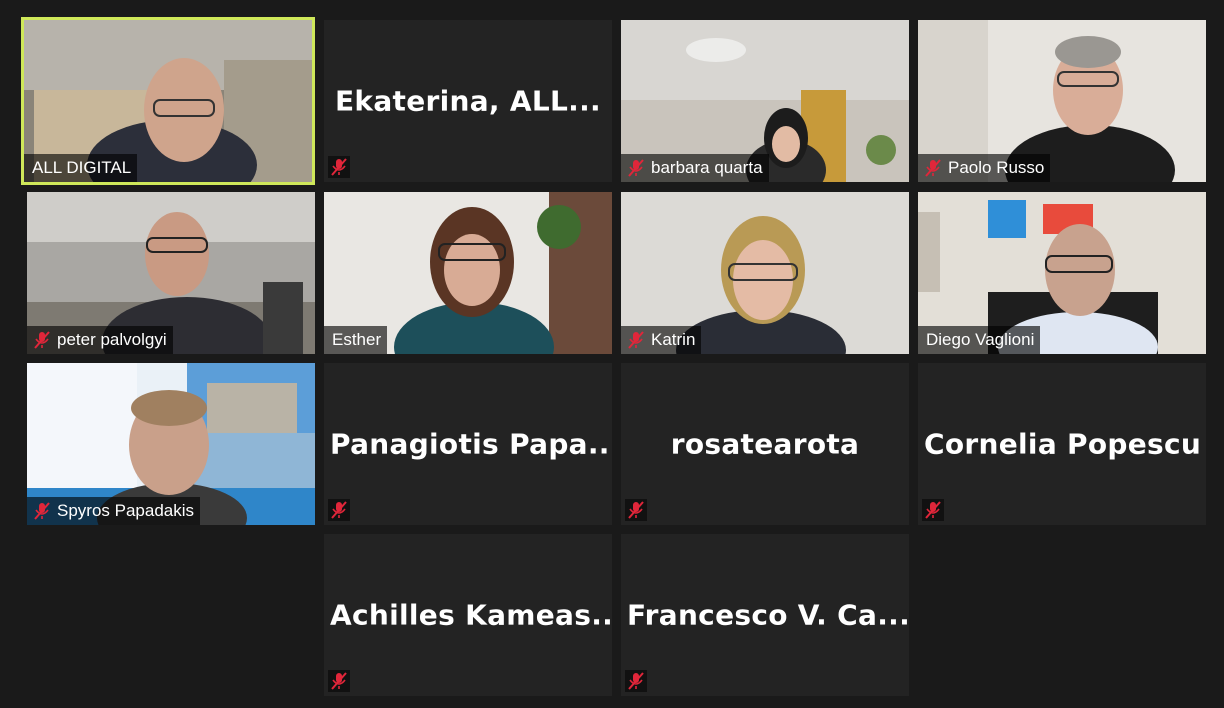 The width and height of the screenshot is (1224, 708). What do you see at coordinates (126, 510) in the screenshot?
I see `participant-name: Spyros Papadakis` at bounding box center [126, 510].